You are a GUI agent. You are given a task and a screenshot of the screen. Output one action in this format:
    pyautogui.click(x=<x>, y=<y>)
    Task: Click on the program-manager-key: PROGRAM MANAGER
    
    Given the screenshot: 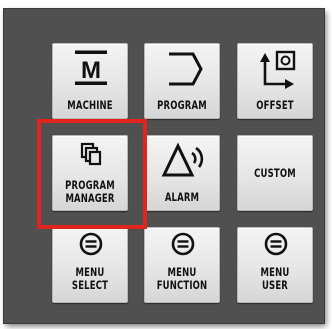 What is the action you would take?
    pyautogui.click(x=90, y=173)
    